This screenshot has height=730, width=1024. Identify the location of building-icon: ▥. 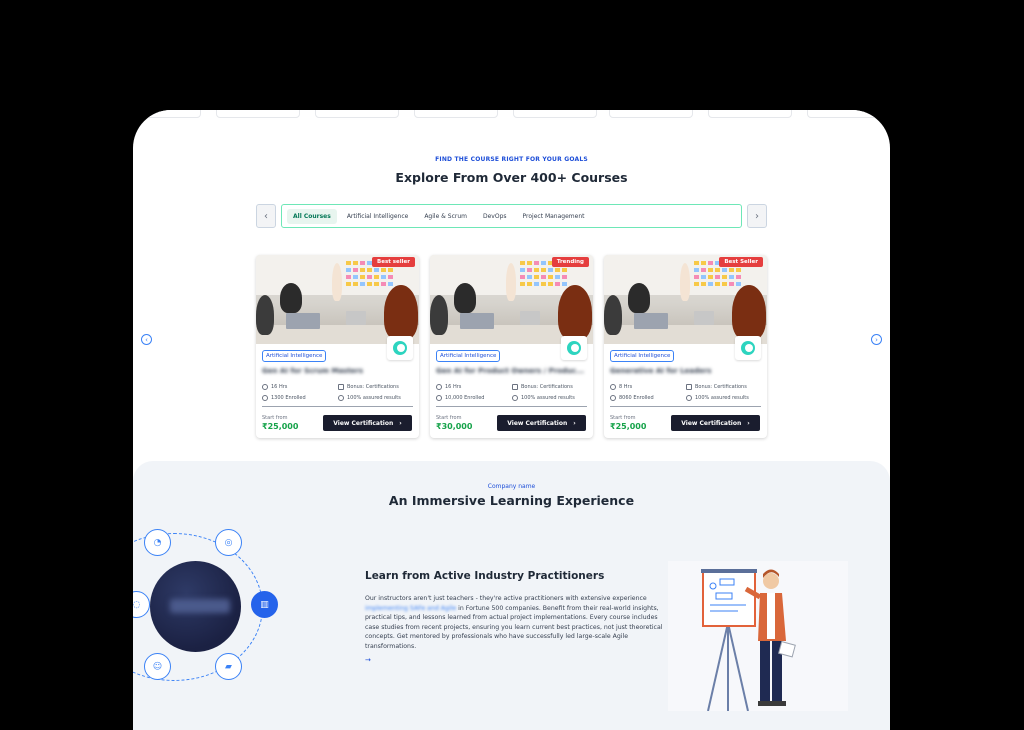
(264, 604).